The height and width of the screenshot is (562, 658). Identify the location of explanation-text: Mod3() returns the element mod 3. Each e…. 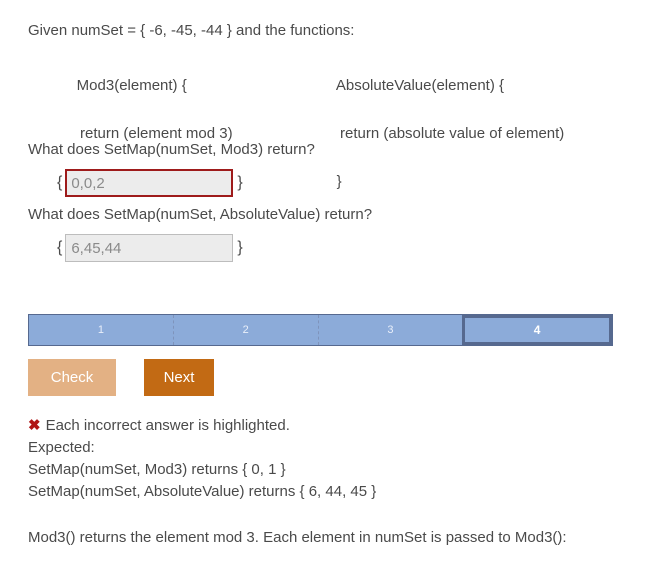
(297, 537).